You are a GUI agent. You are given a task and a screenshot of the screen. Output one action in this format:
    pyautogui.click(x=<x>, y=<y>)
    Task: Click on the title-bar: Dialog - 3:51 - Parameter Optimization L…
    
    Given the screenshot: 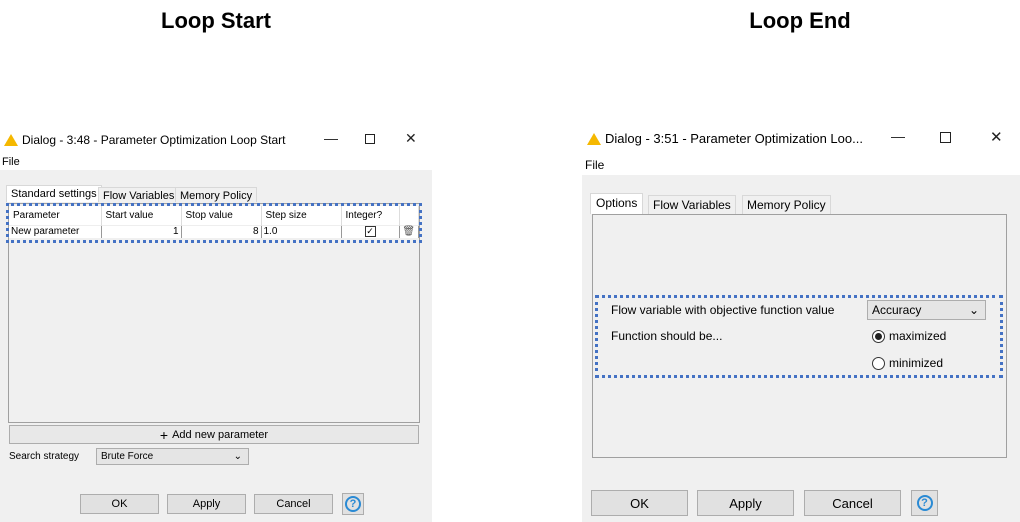 What is the action you would take?
    pyautogui.click(x=725, y=138)
    